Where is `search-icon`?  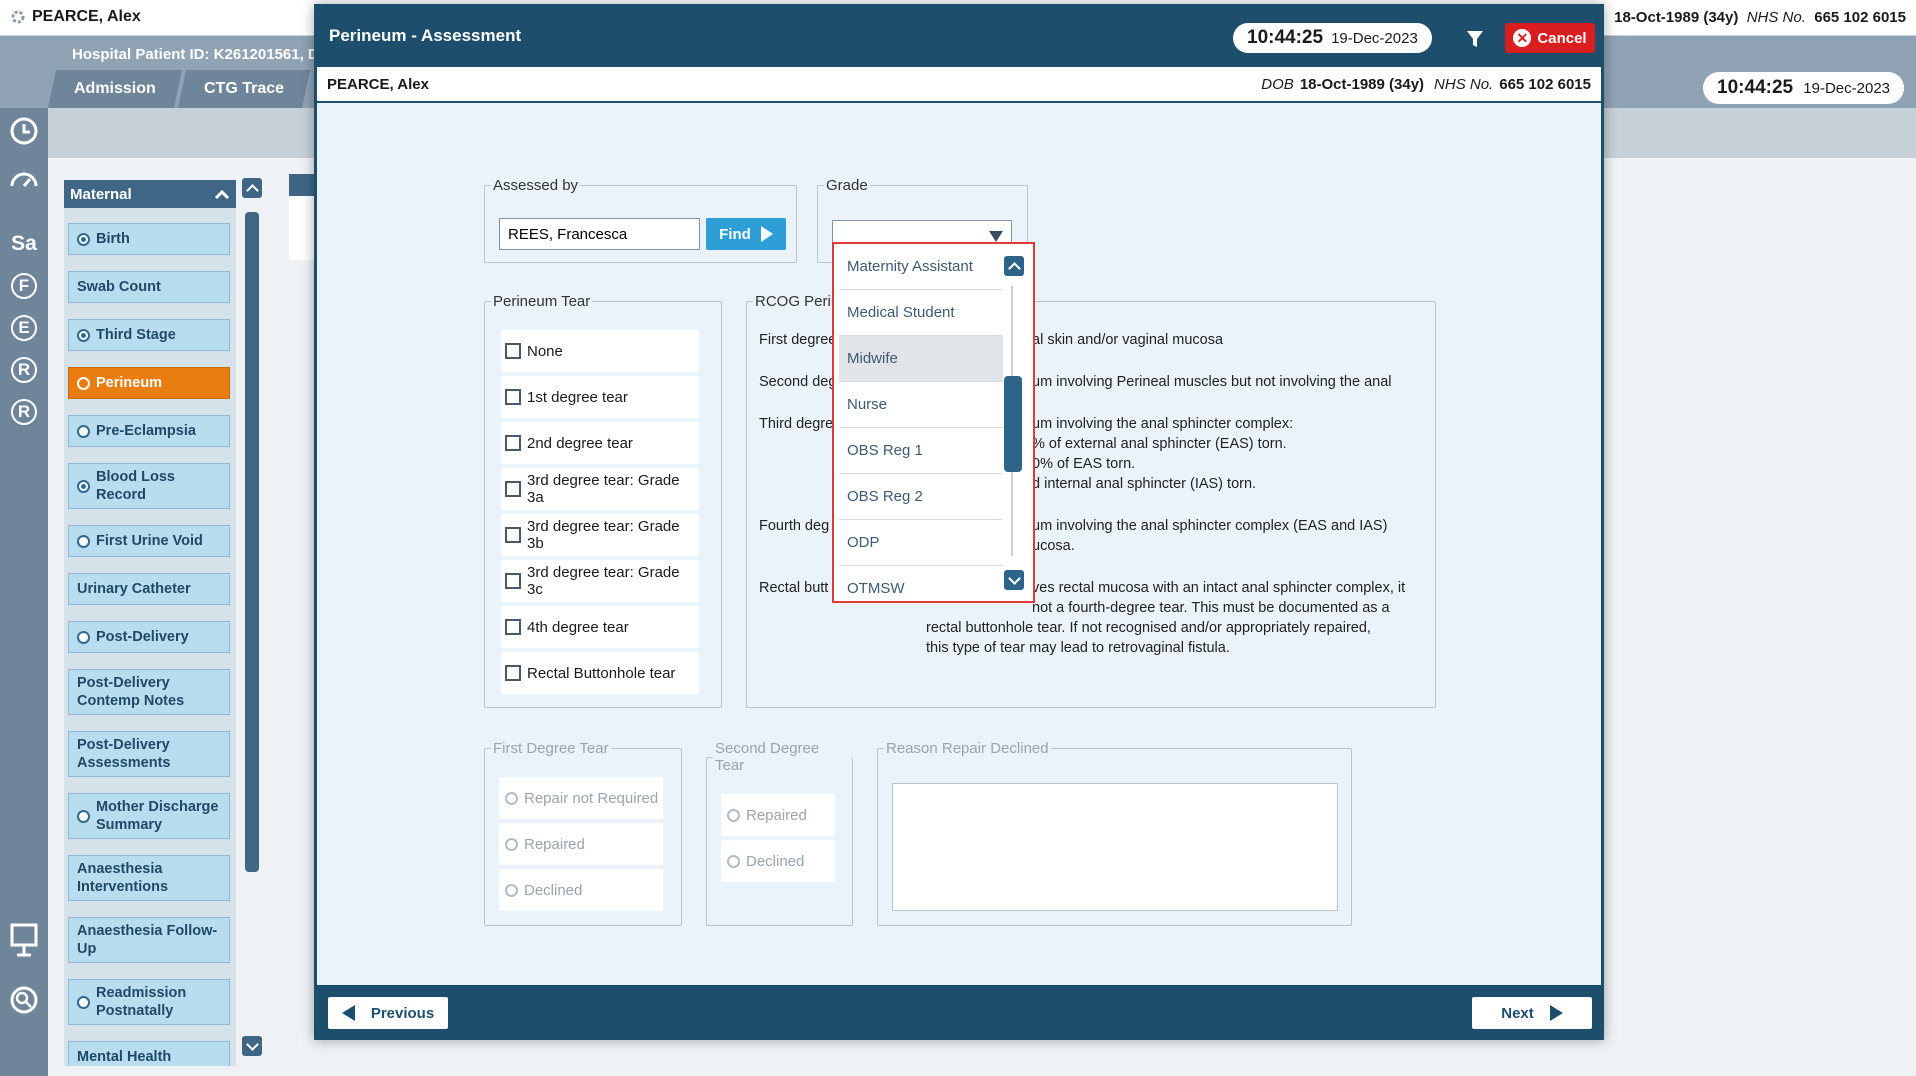
search-icon is located at coordinates (24, 1000).